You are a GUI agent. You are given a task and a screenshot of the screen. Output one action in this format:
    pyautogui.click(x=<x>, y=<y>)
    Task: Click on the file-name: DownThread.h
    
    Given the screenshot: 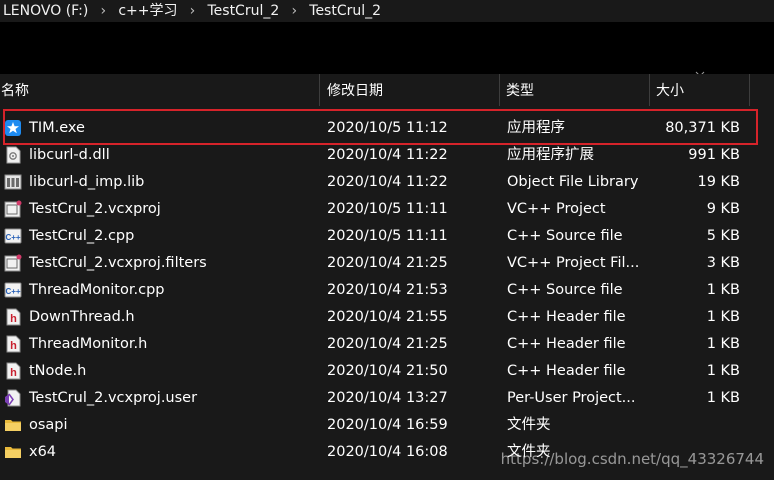 What is the action you would take?
    pyautogui.click(x=82, y=317)
    